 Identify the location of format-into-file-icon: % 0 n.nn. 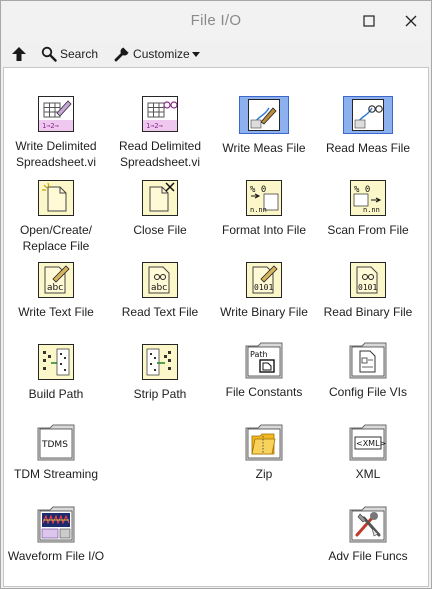
(264, 198).